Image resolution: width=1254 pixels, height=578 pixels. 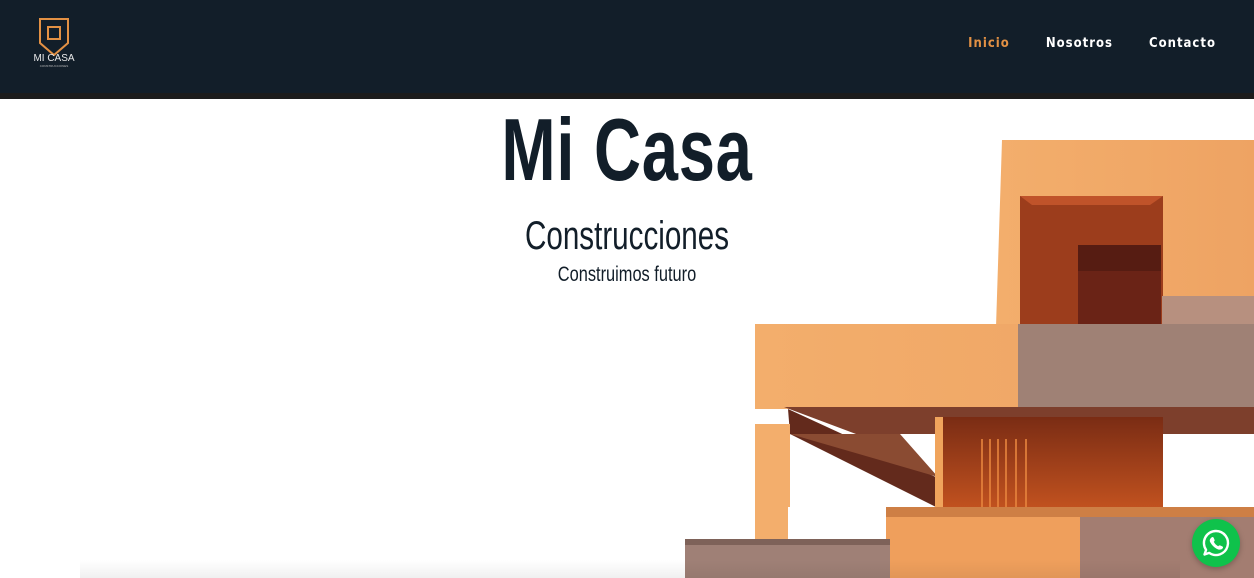 I want to click on whatsapp-icon, so click(x=1216, y=543).